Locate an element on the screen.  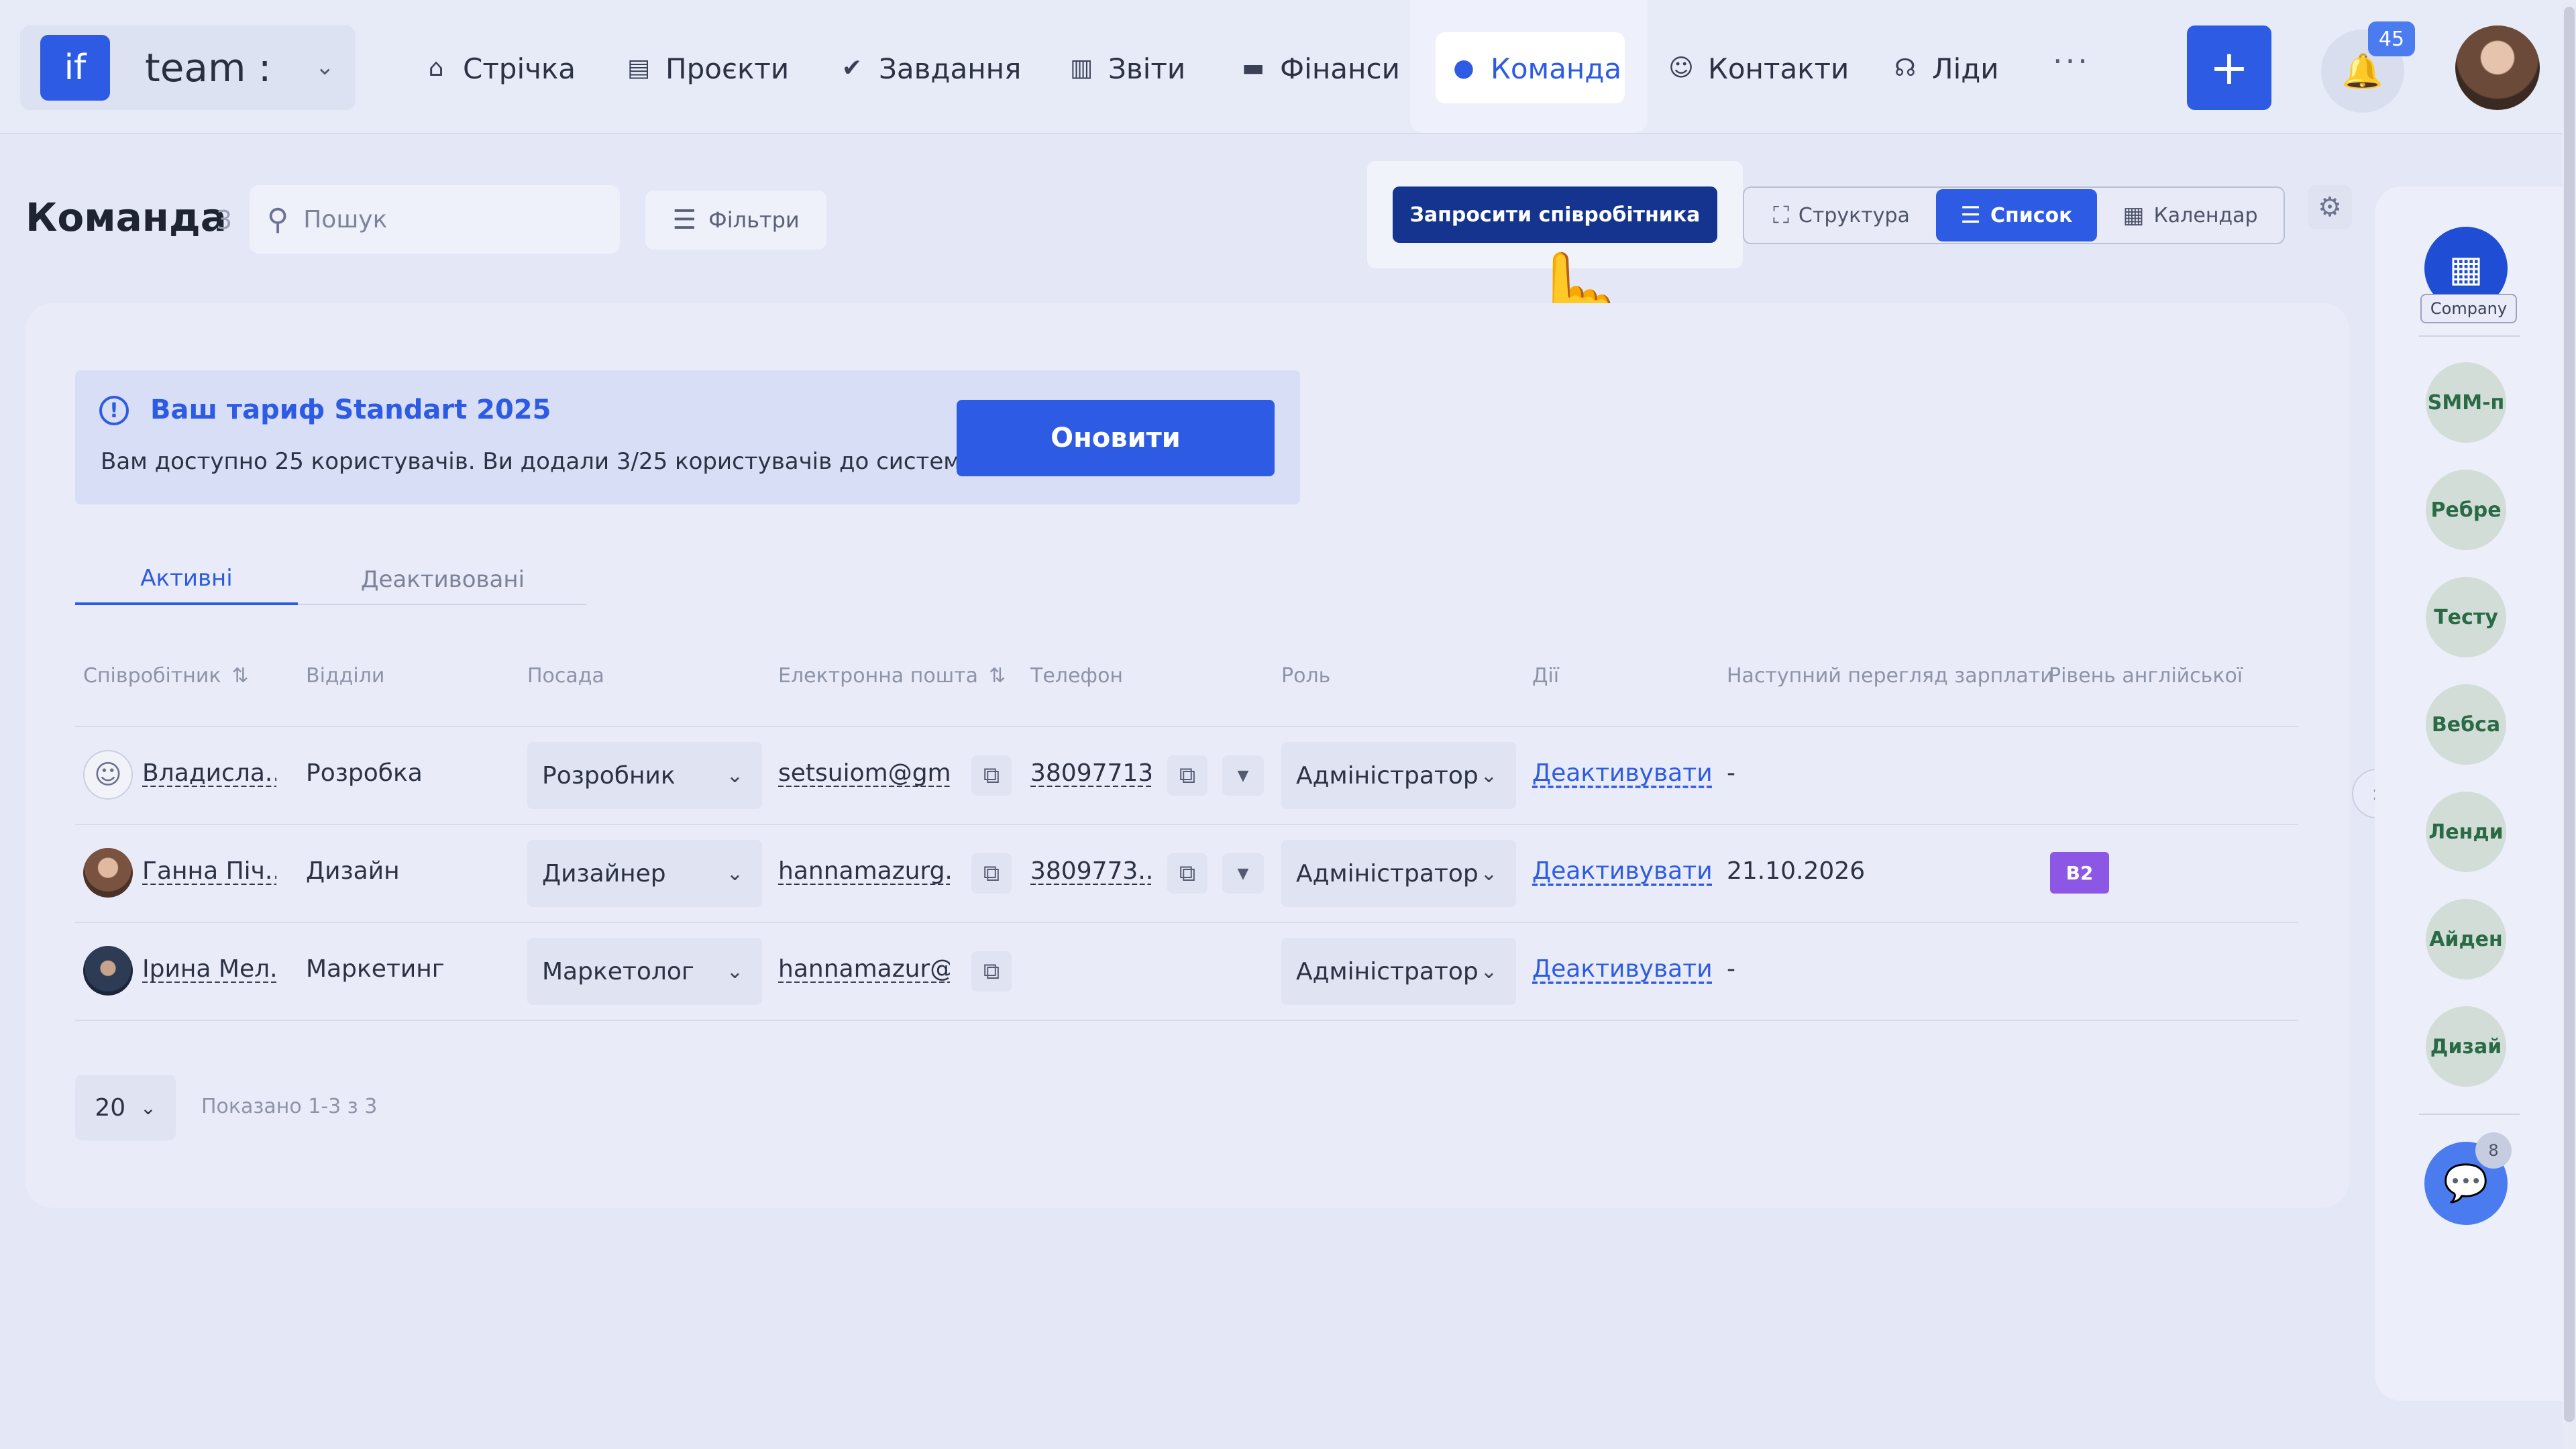
nav-item-leads: ☊ Ліди is located at coordinates (1944, 68).